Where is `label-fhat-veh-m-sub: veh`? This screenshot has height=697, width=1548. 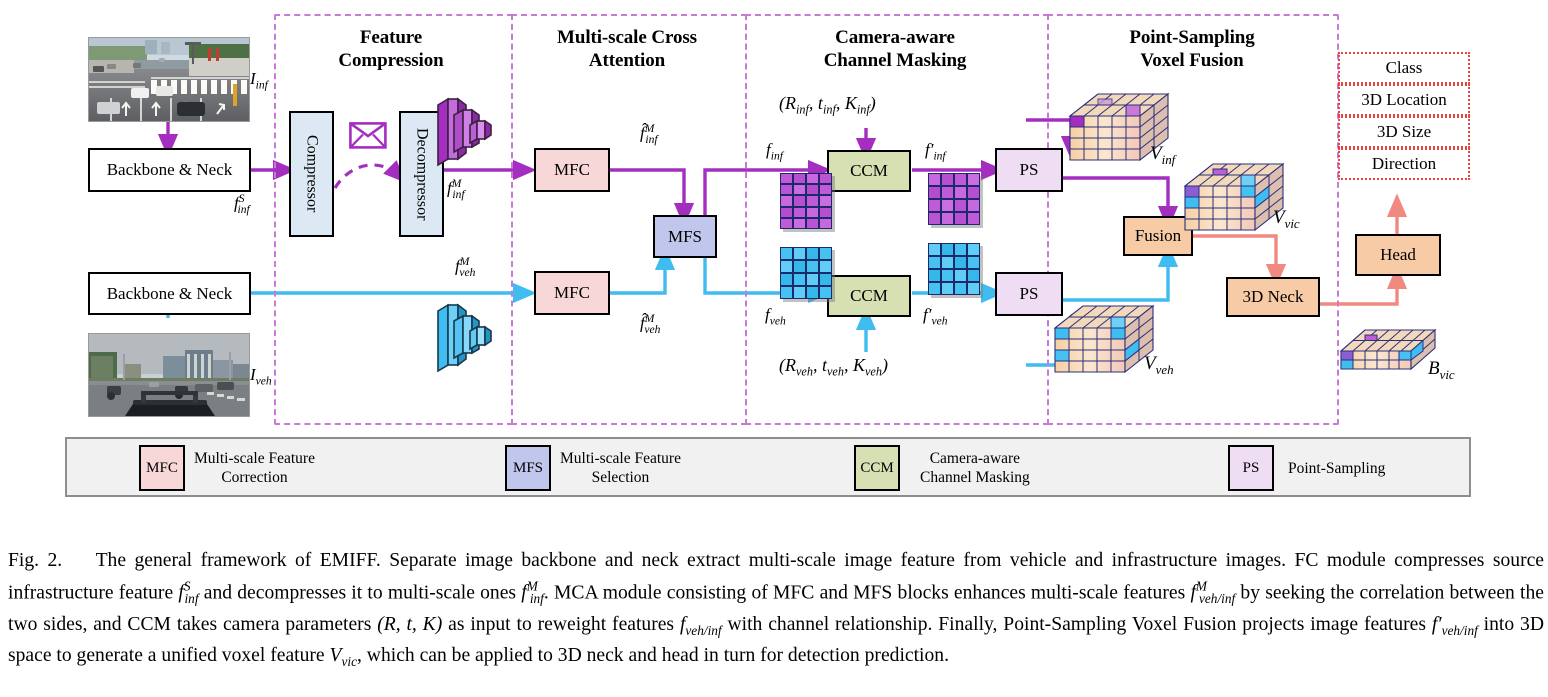 label-fhat-veh-m-sub: veh is located at coordinates (652, 330).